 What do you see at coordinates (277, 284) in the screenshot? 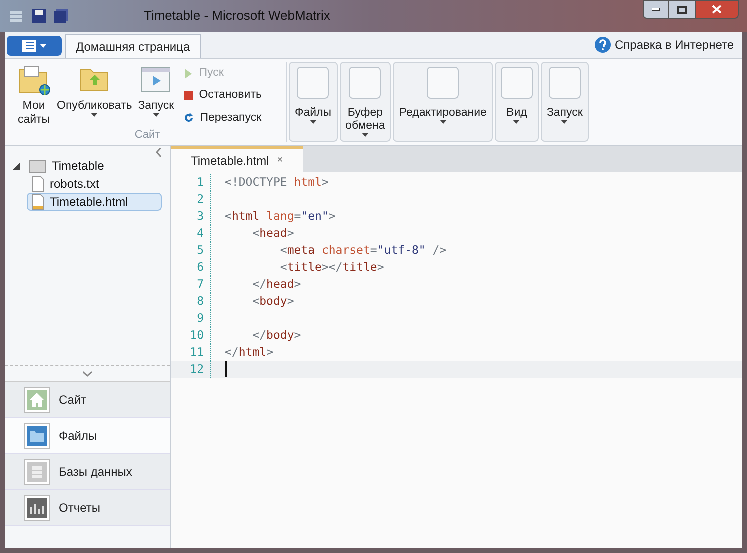
I see `code-line: </head>` at bounding box center [277, 284].